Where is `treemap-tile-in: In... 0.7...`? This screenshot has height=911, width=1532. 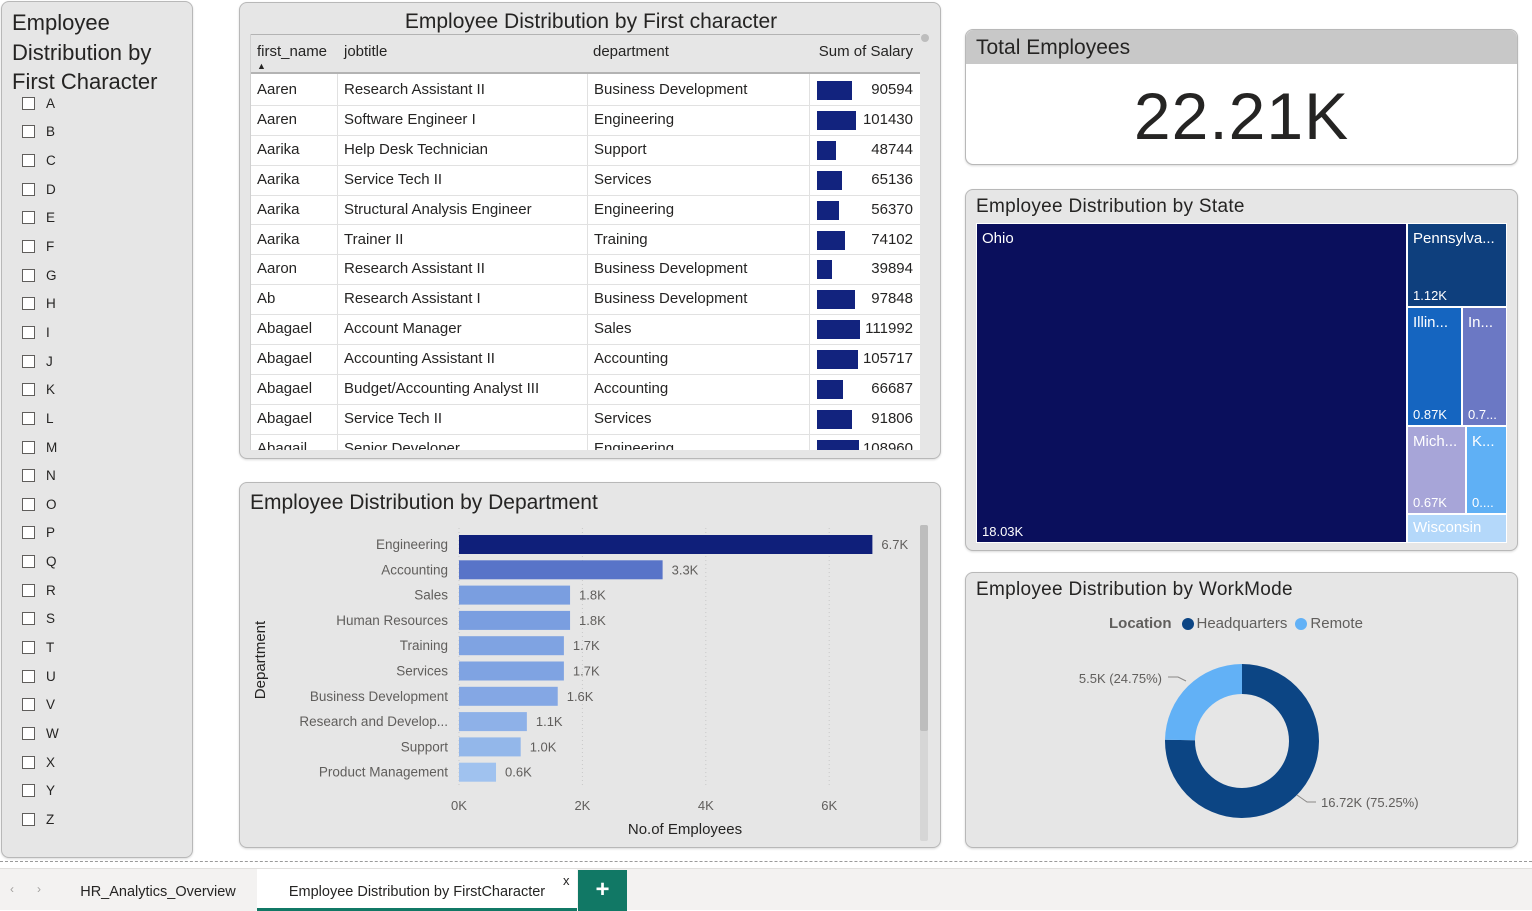 treemap-tile-in: In... 0.7... is located at coordinates (1484, 366).